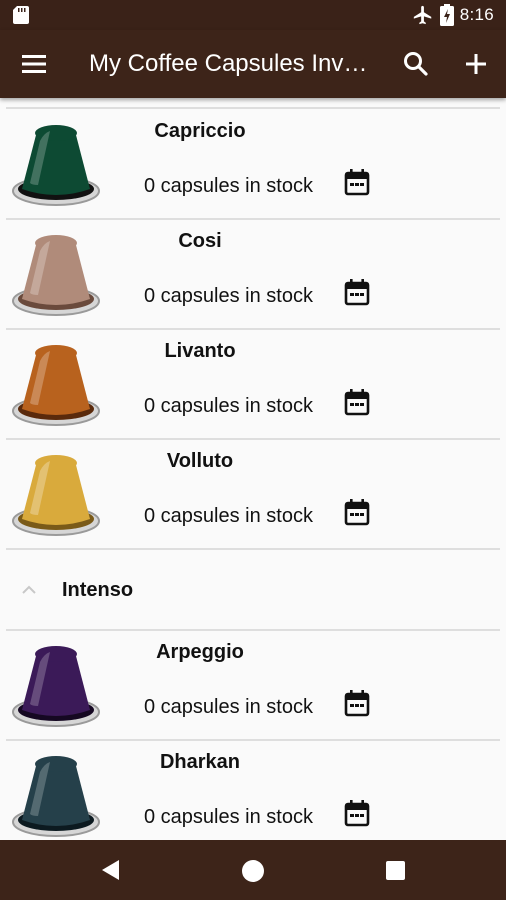 Image resolution: width=506 pixels, height=900 pixels. Describe the element at coordinates (476, 14) in the screenshot. I see `status-time: 8:16` at that location.